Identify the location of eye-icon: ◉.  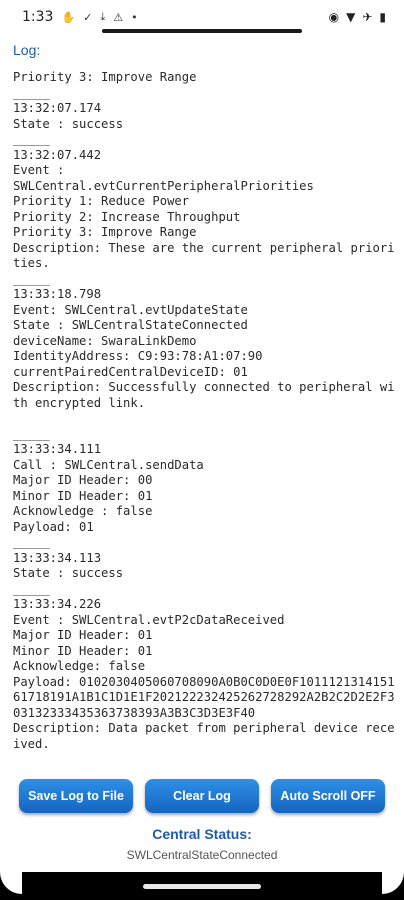
(334, 17).